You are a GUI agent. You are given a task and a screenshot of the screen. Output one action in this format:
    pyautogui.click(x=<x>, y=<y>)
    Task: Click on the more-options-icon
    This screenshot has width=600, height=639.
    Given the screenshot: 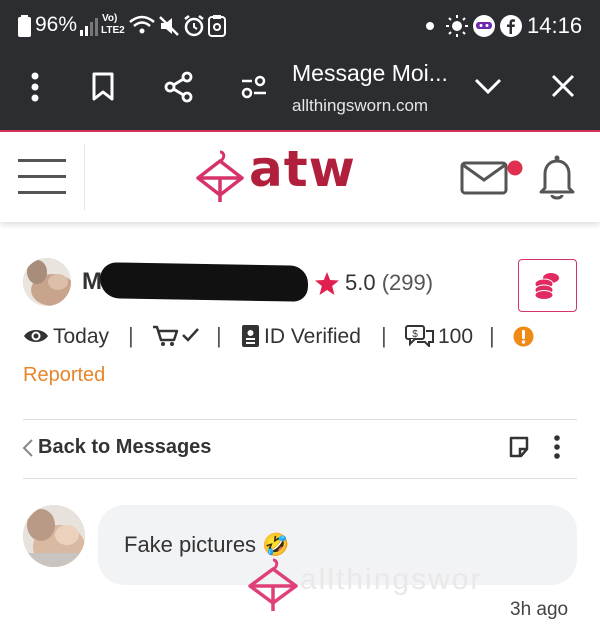 What is the action you would take?
    pyautogui.click(x=35, y=87)
    